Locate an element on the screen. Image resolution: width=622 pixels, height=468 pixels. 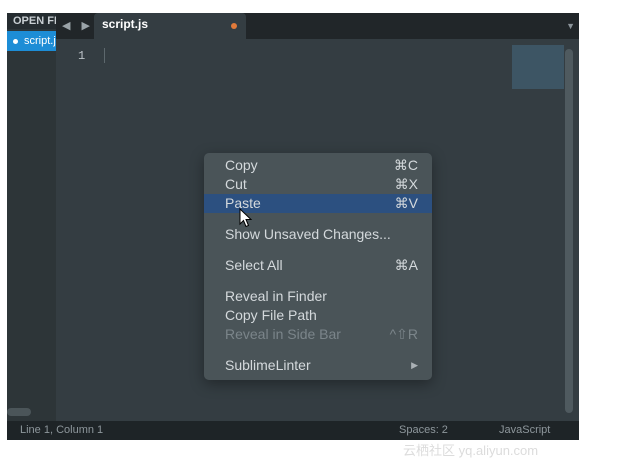
minimap-viewport is located at coordinates (538, 67).